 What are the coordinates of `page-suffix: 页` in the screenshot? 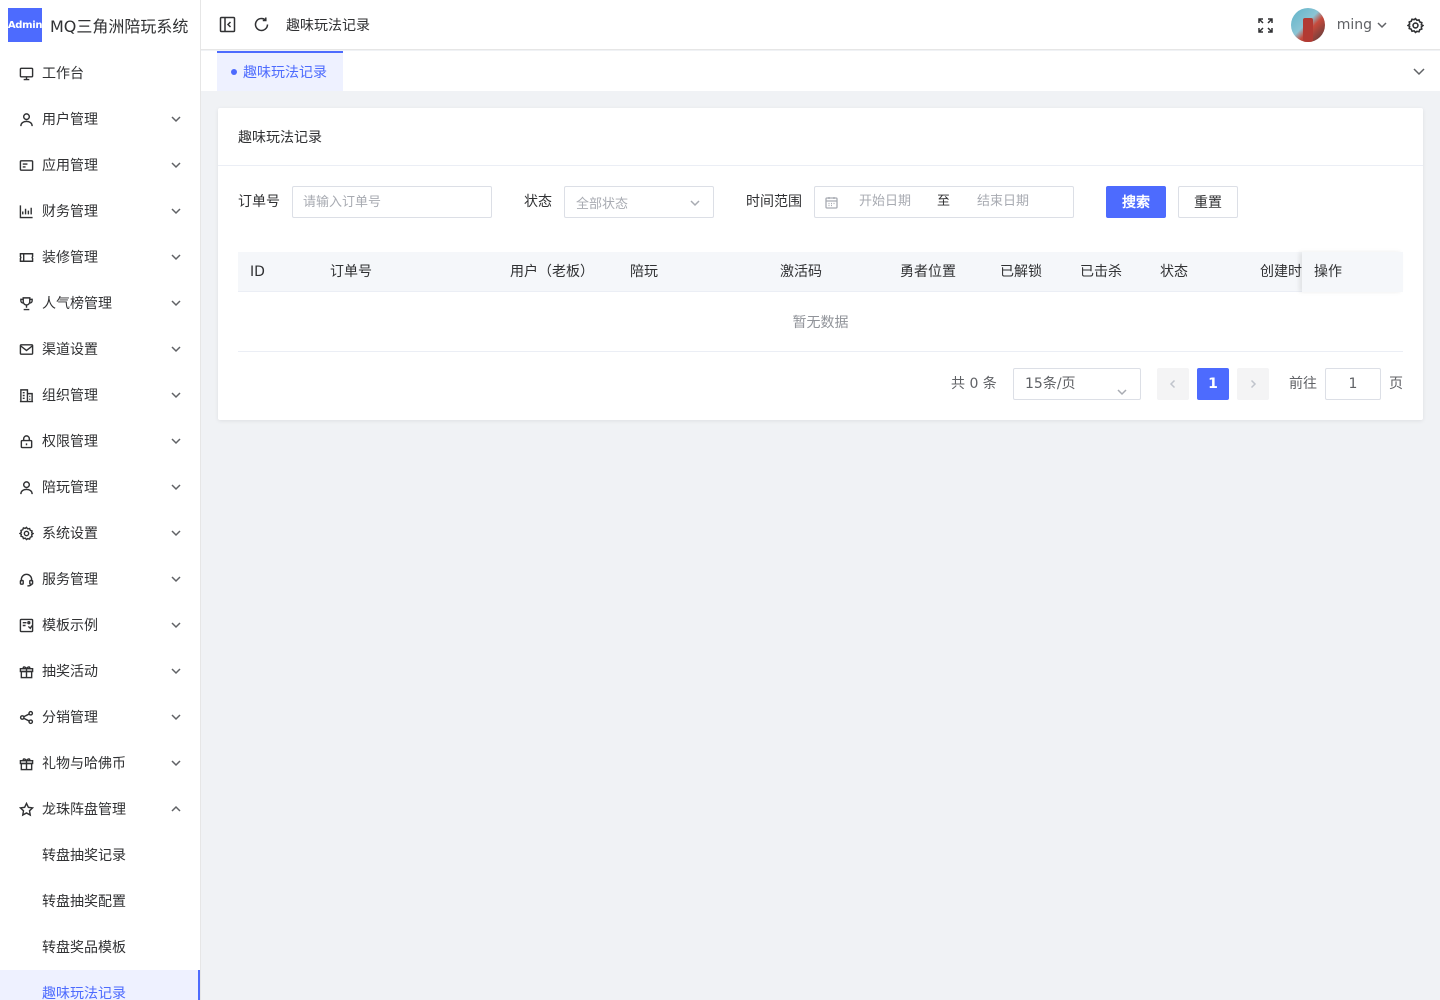 It's located at (1396, 384).